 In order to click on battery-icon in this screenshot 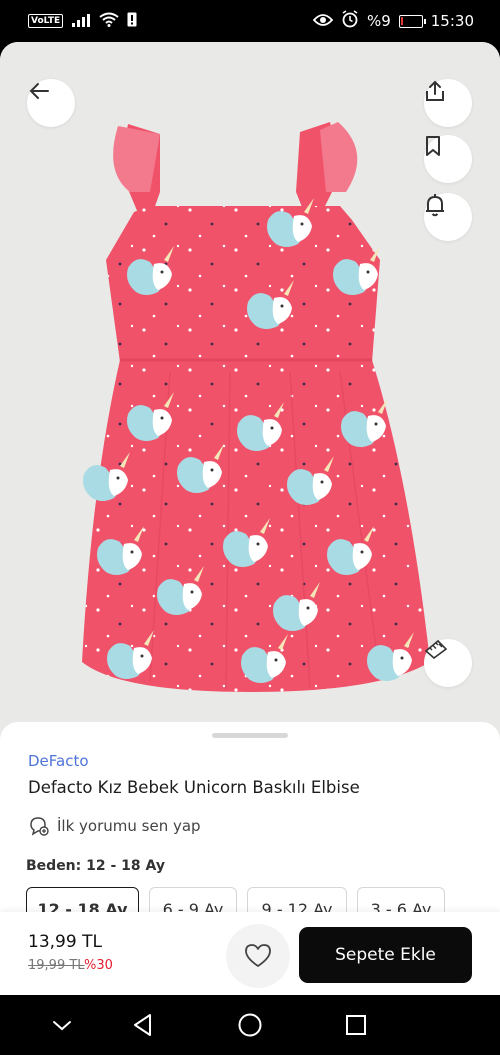, I will do `click(412, 21)`.